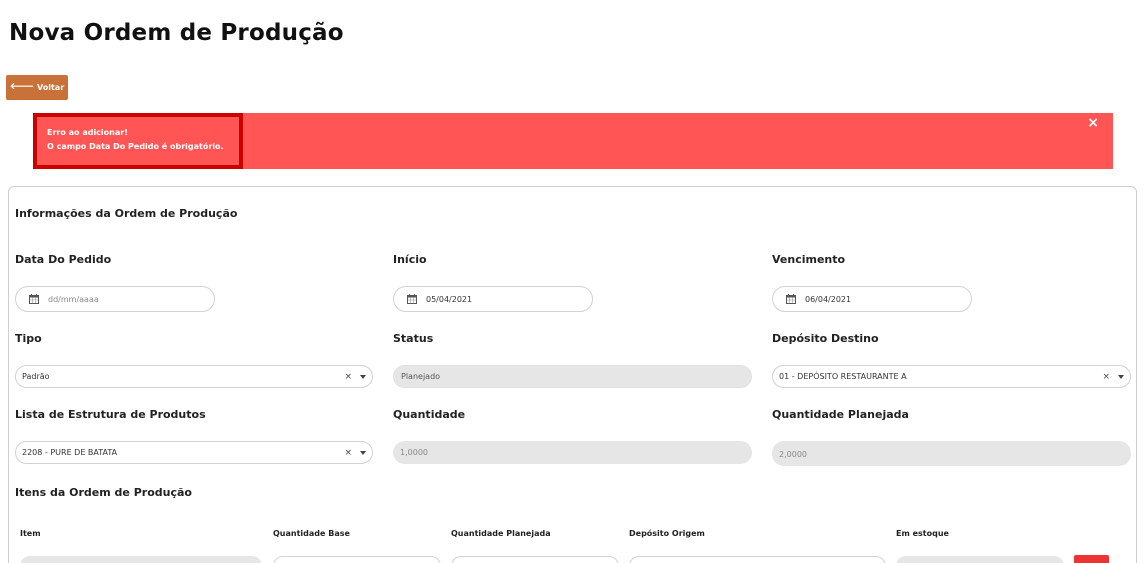  What do you see at coordinates (980, 559) in the screenshot?
I see `em-estoque-field` at bounding box center [980, 559].